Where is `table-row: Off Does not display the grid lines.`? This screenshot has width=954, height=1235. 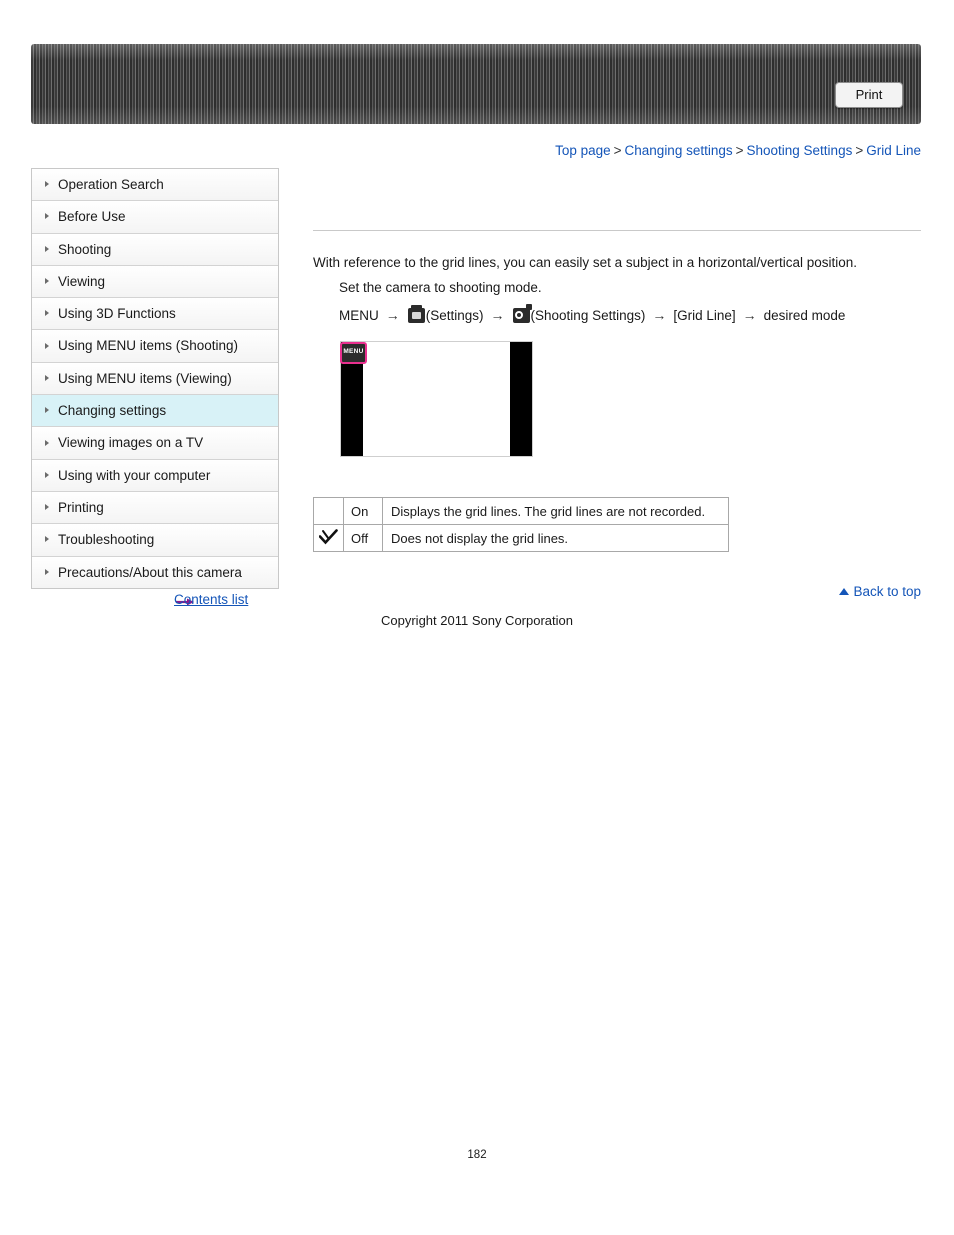 table-row: Off Does not display the grid lines. is located at coordinates (521, 538).